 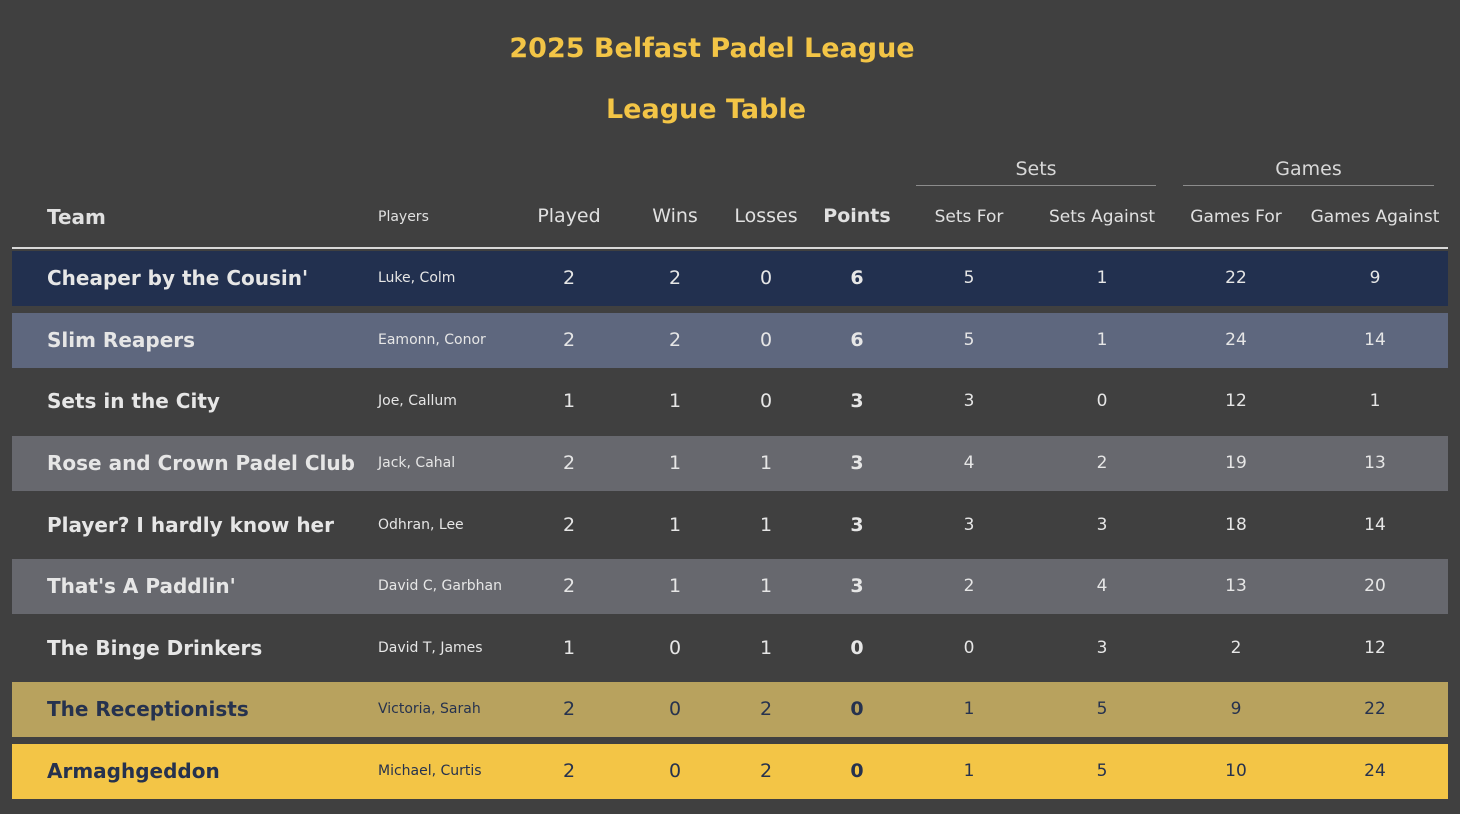 I want to click on games-against-cell: 22, so click(x=1375, y=709).